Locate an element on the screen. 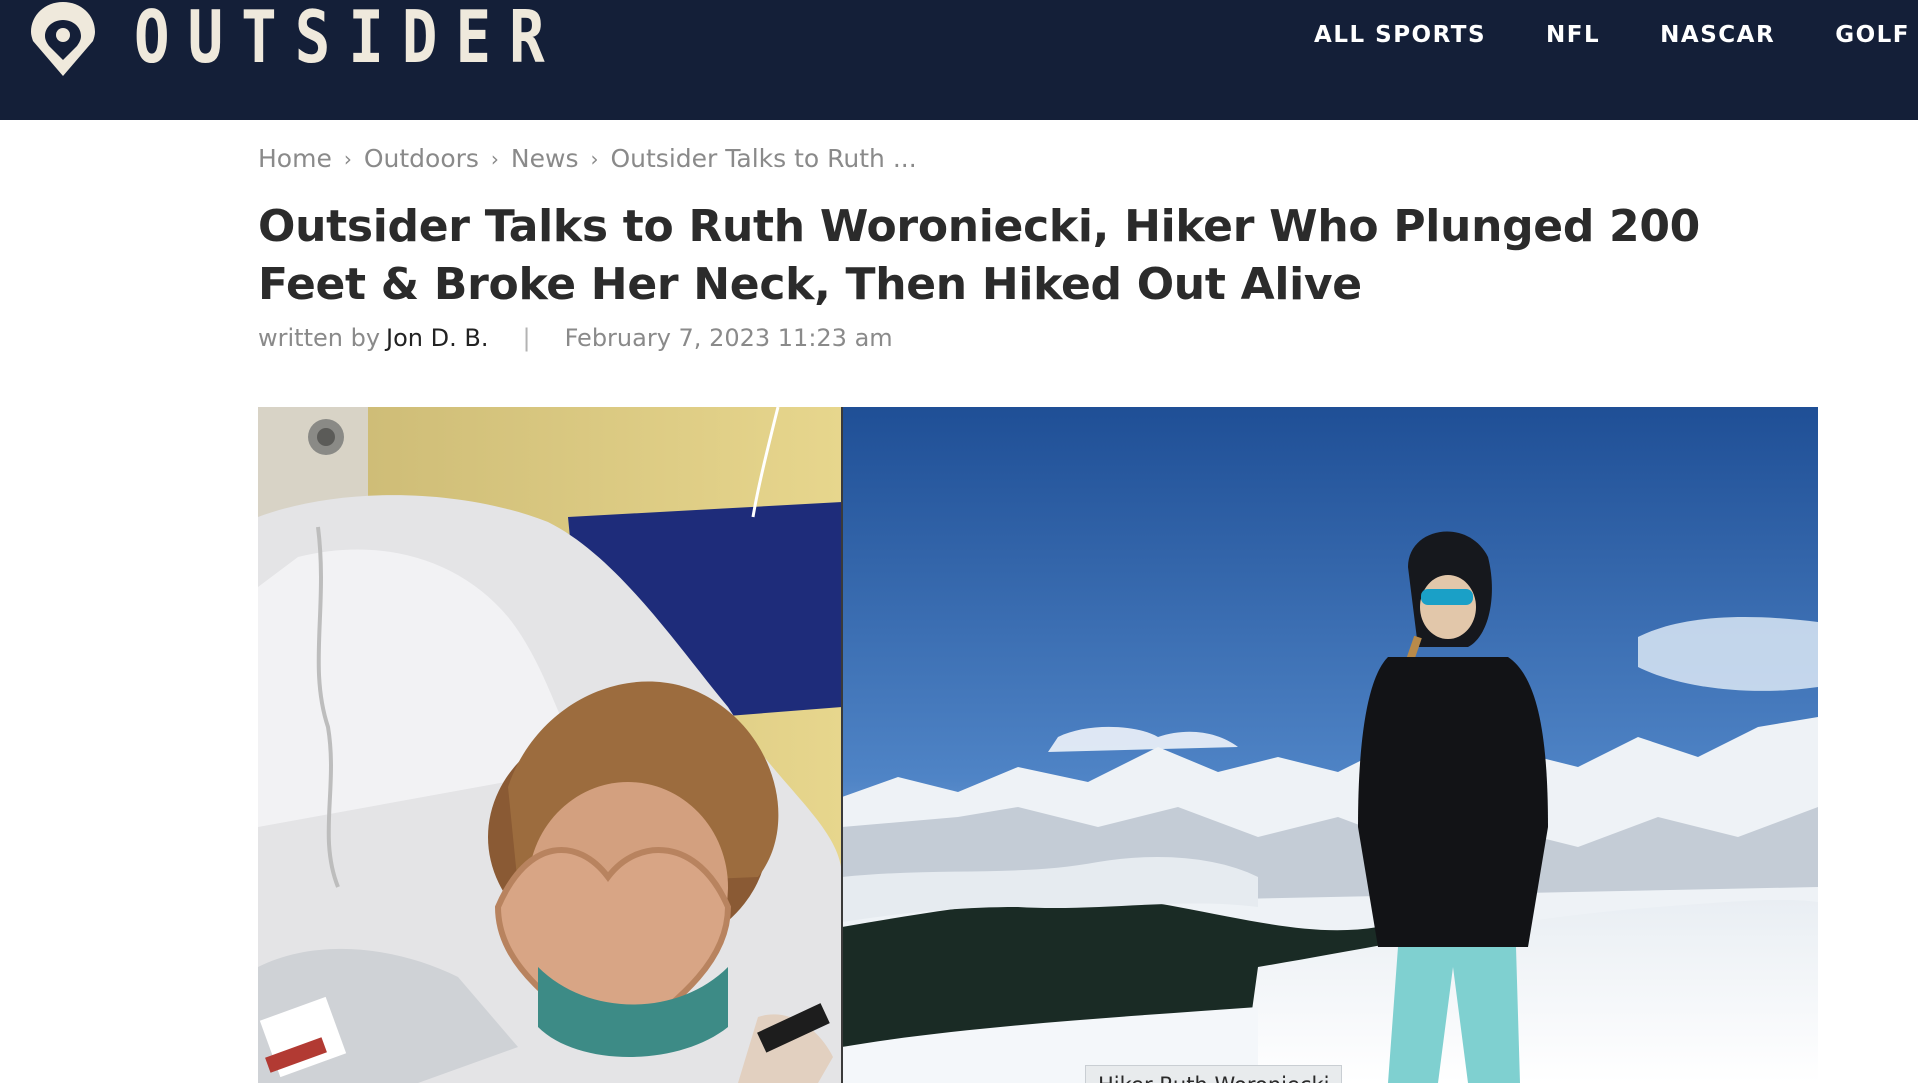 This screenshot has height=1083, width=1918. image-caption: Hiker Ruth Woroniecki is located at coordinates (1214, 1074).